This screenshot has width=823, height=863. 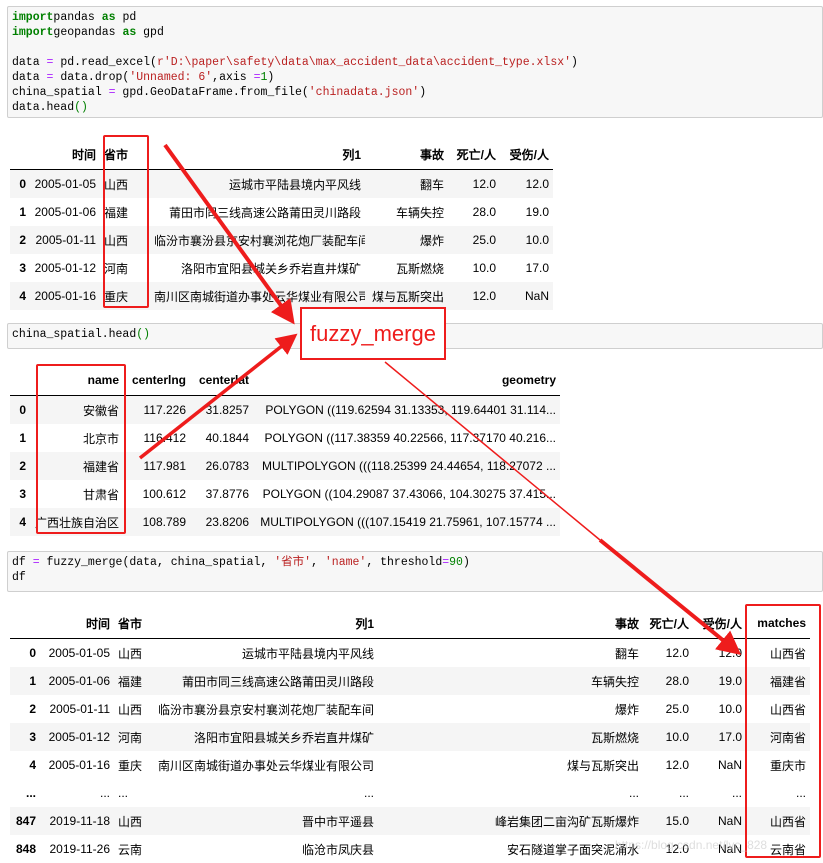 What do you see at coordinates (22, 562) in the screenshot?
I see `code-token: df` at bounding box center [22, 562].